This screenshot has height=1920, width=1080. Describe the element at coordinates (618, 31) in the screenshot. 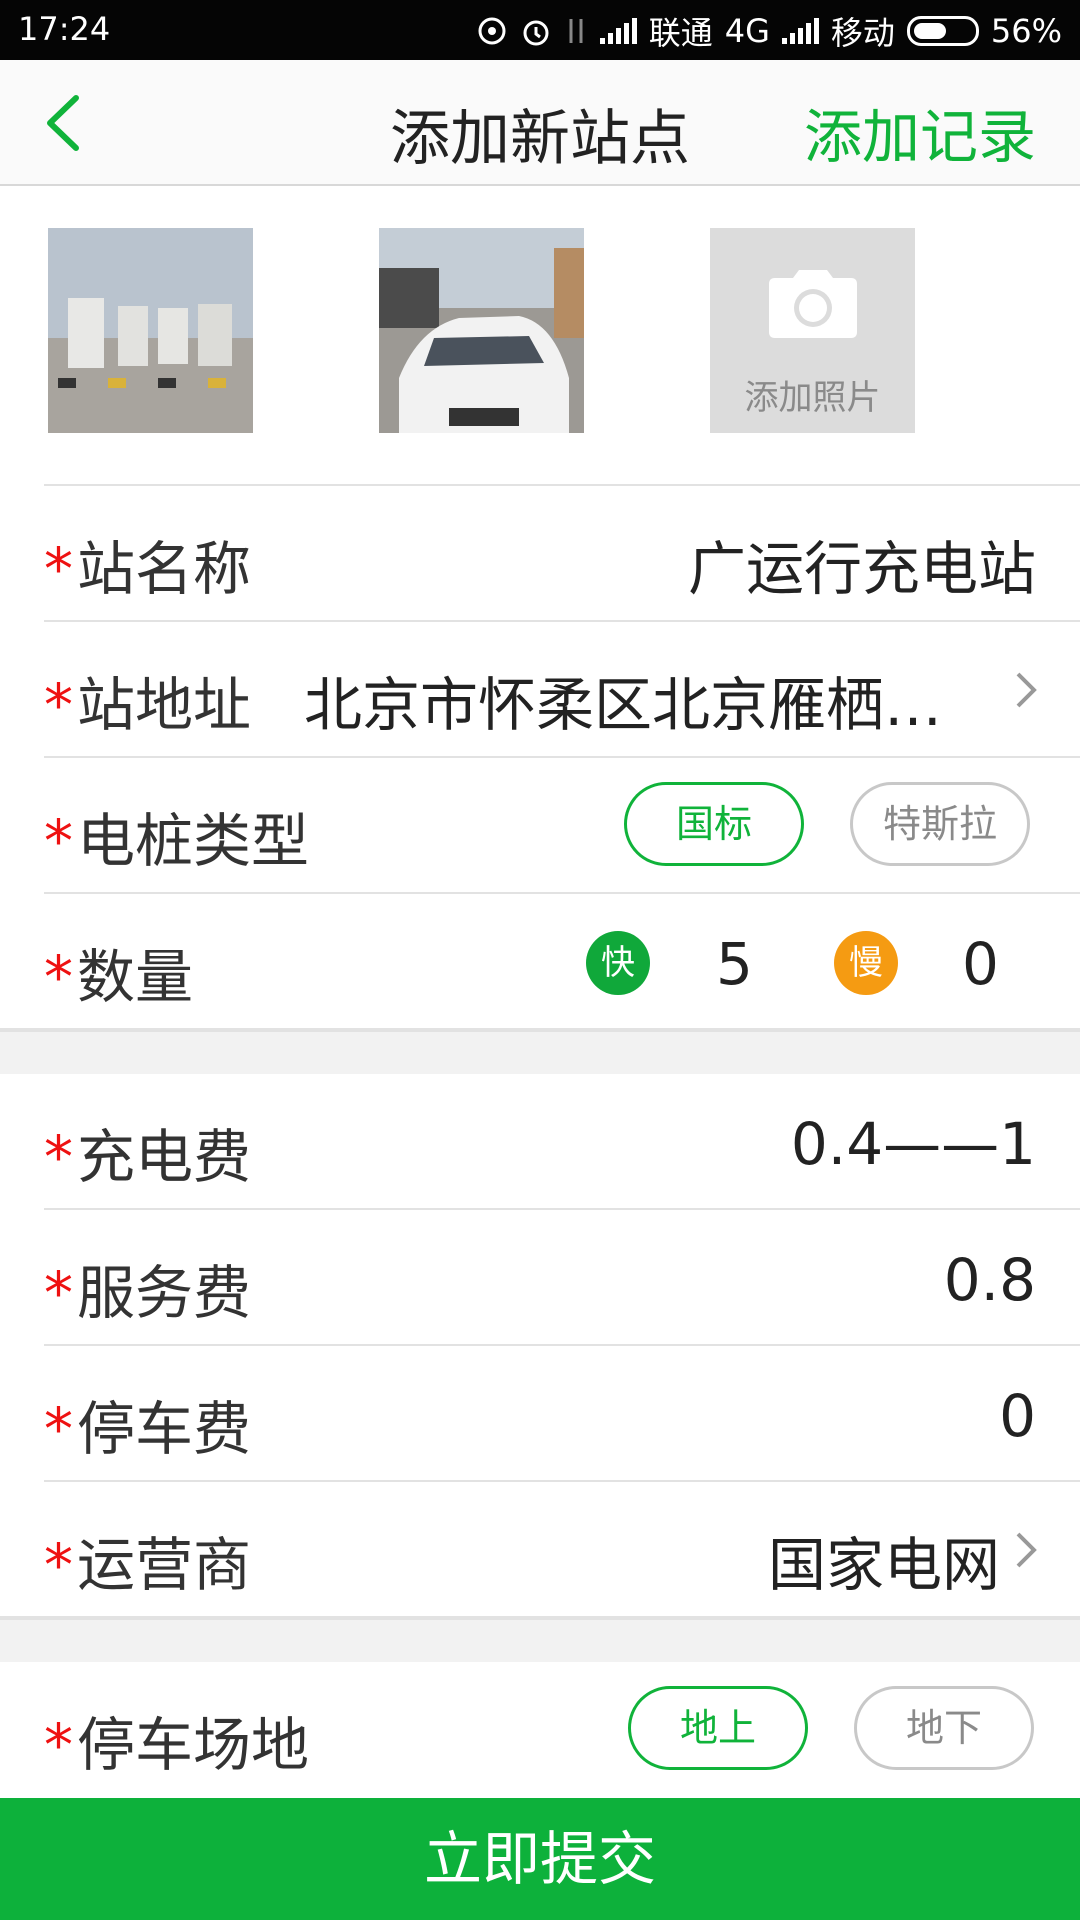

I see `signal-icon` at that location.